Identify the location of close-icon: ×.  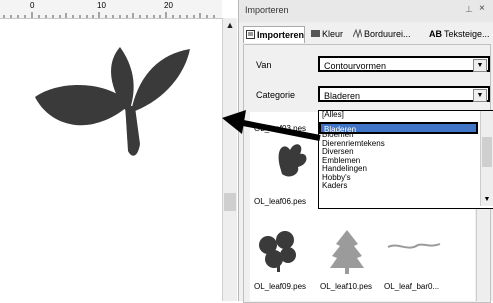
(482, 8).